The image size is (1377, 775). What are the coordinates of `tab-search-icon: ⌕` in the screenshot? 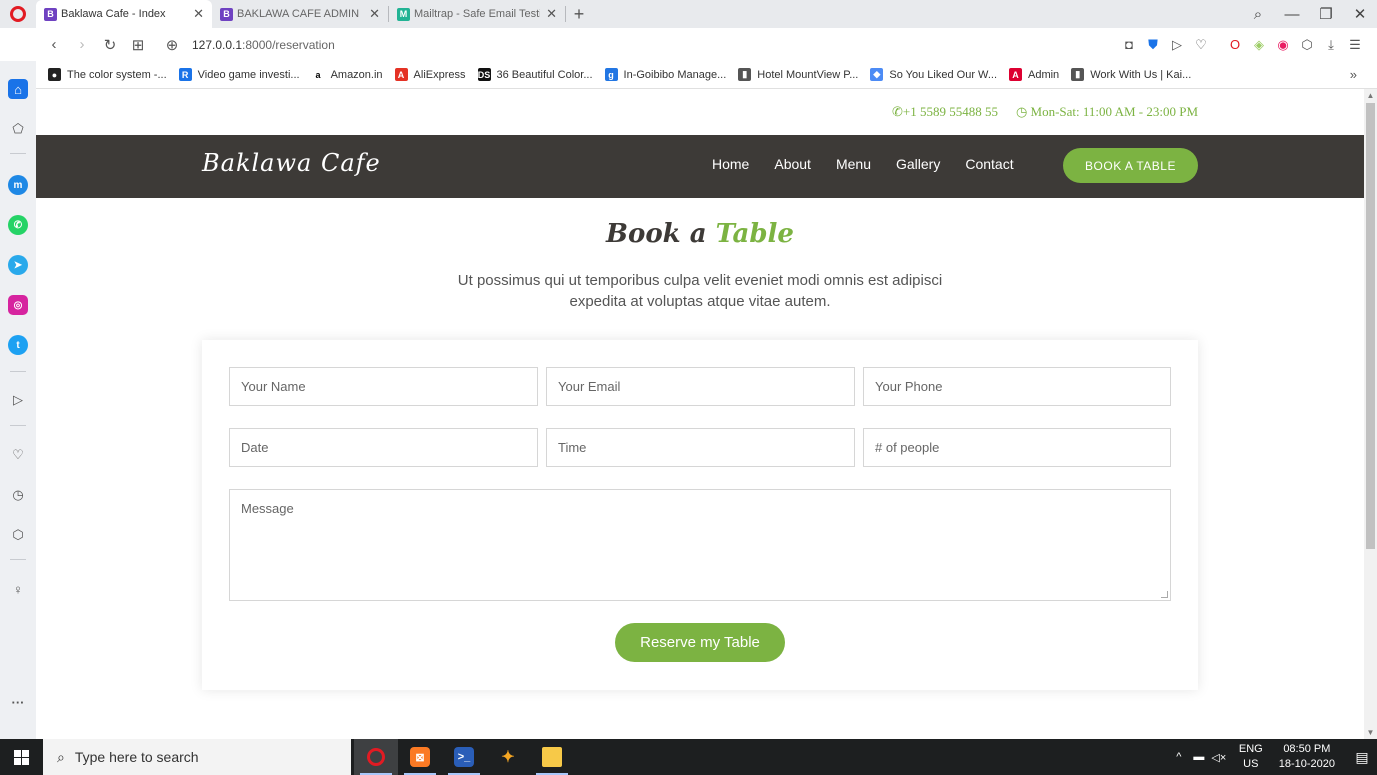 It's located at (1258, 14).